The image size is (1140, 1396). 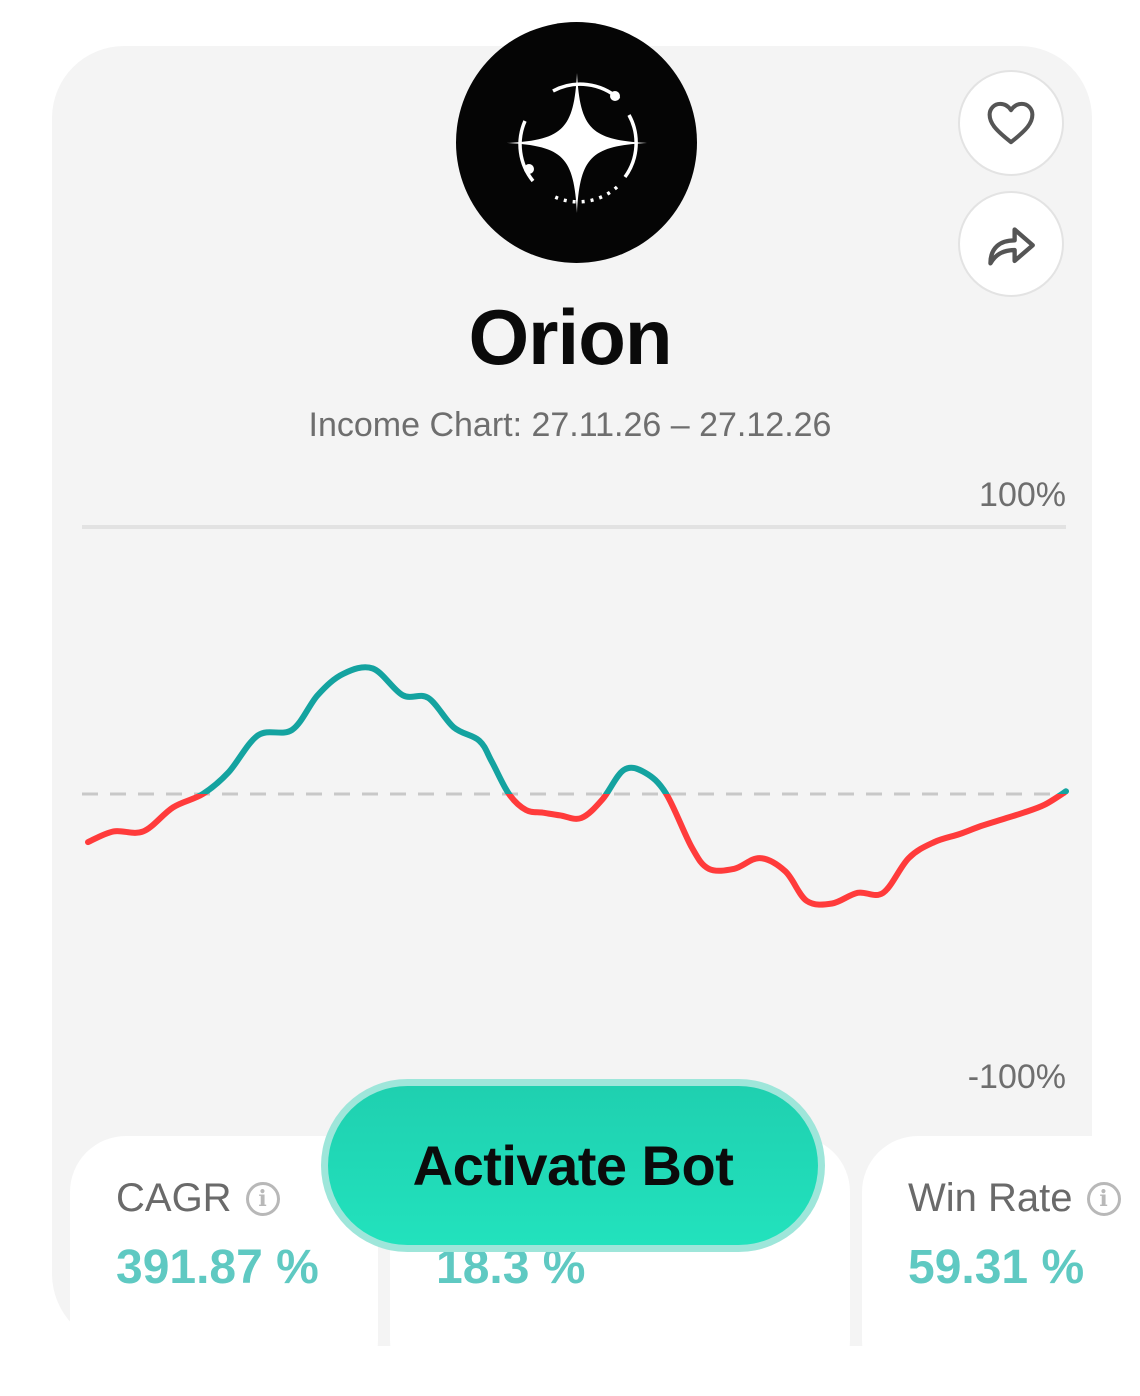 What do you see at coordinates (632, 729) in the screenshot?
I see `income-line-positive` at bounding box center [632, 729].